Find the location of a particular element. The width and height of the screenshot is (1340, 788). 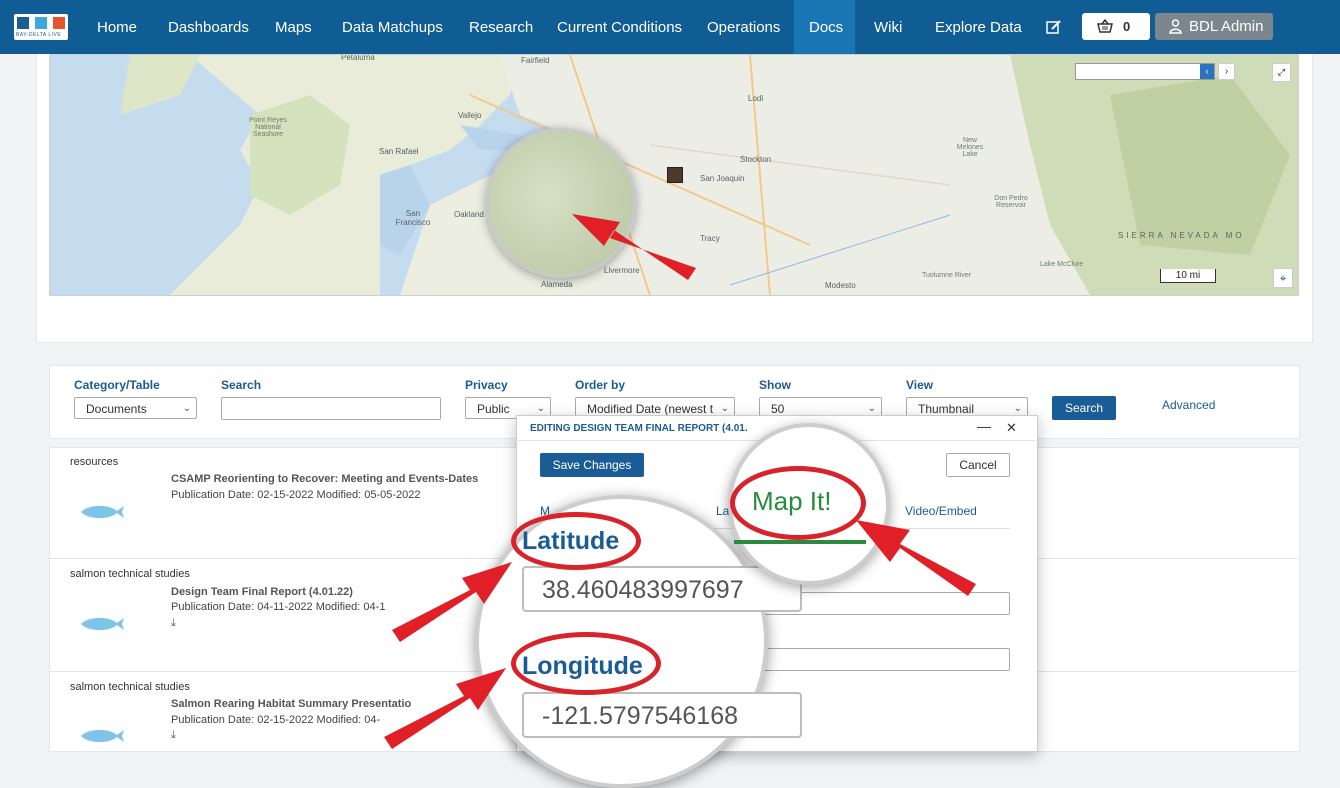

category-select: Documents ⌄ is located at coordinates (135, 408).